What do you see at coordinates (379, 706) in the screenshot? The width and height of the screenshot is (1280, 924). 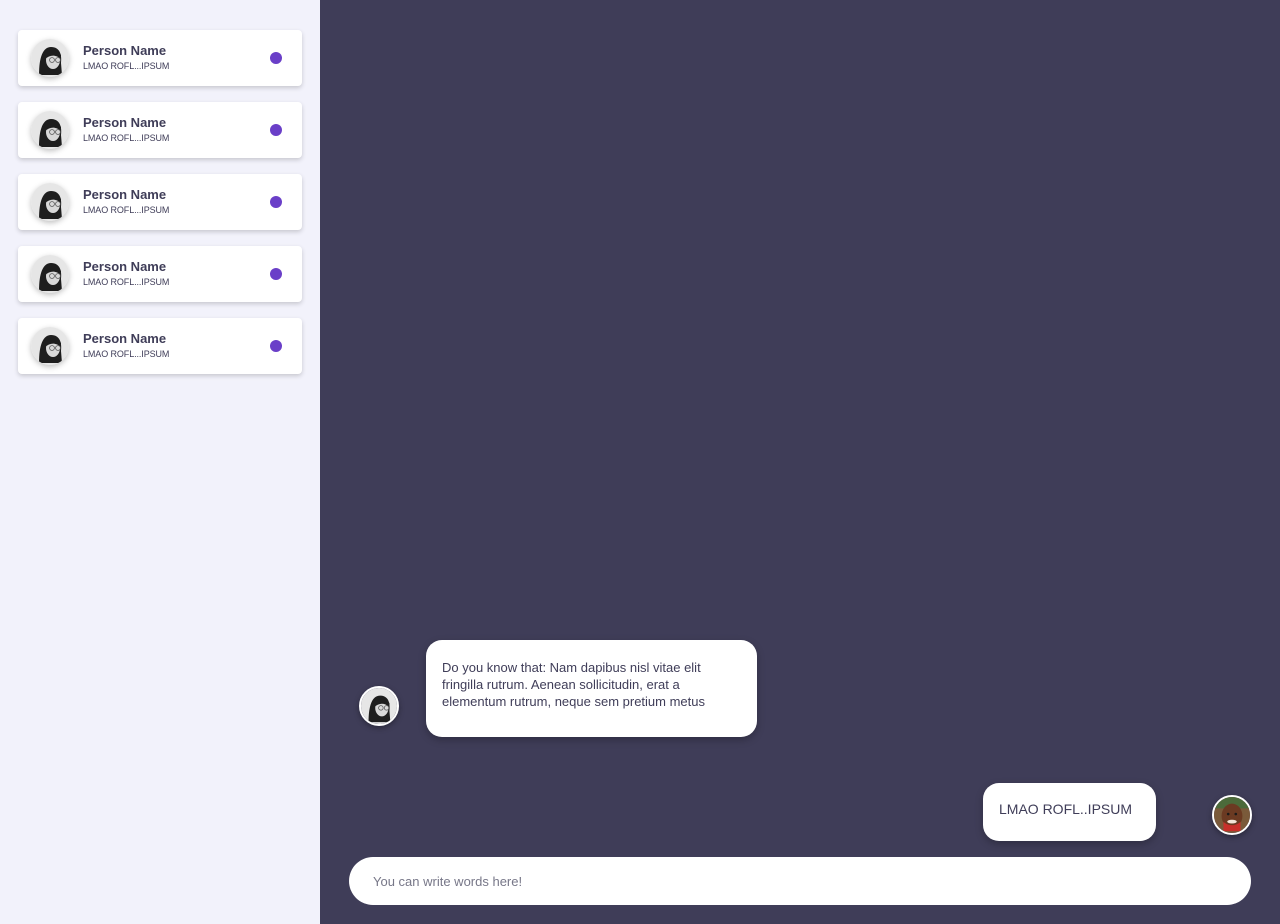 I see `contact-avatar-icon` at bounding box center [379, 706].